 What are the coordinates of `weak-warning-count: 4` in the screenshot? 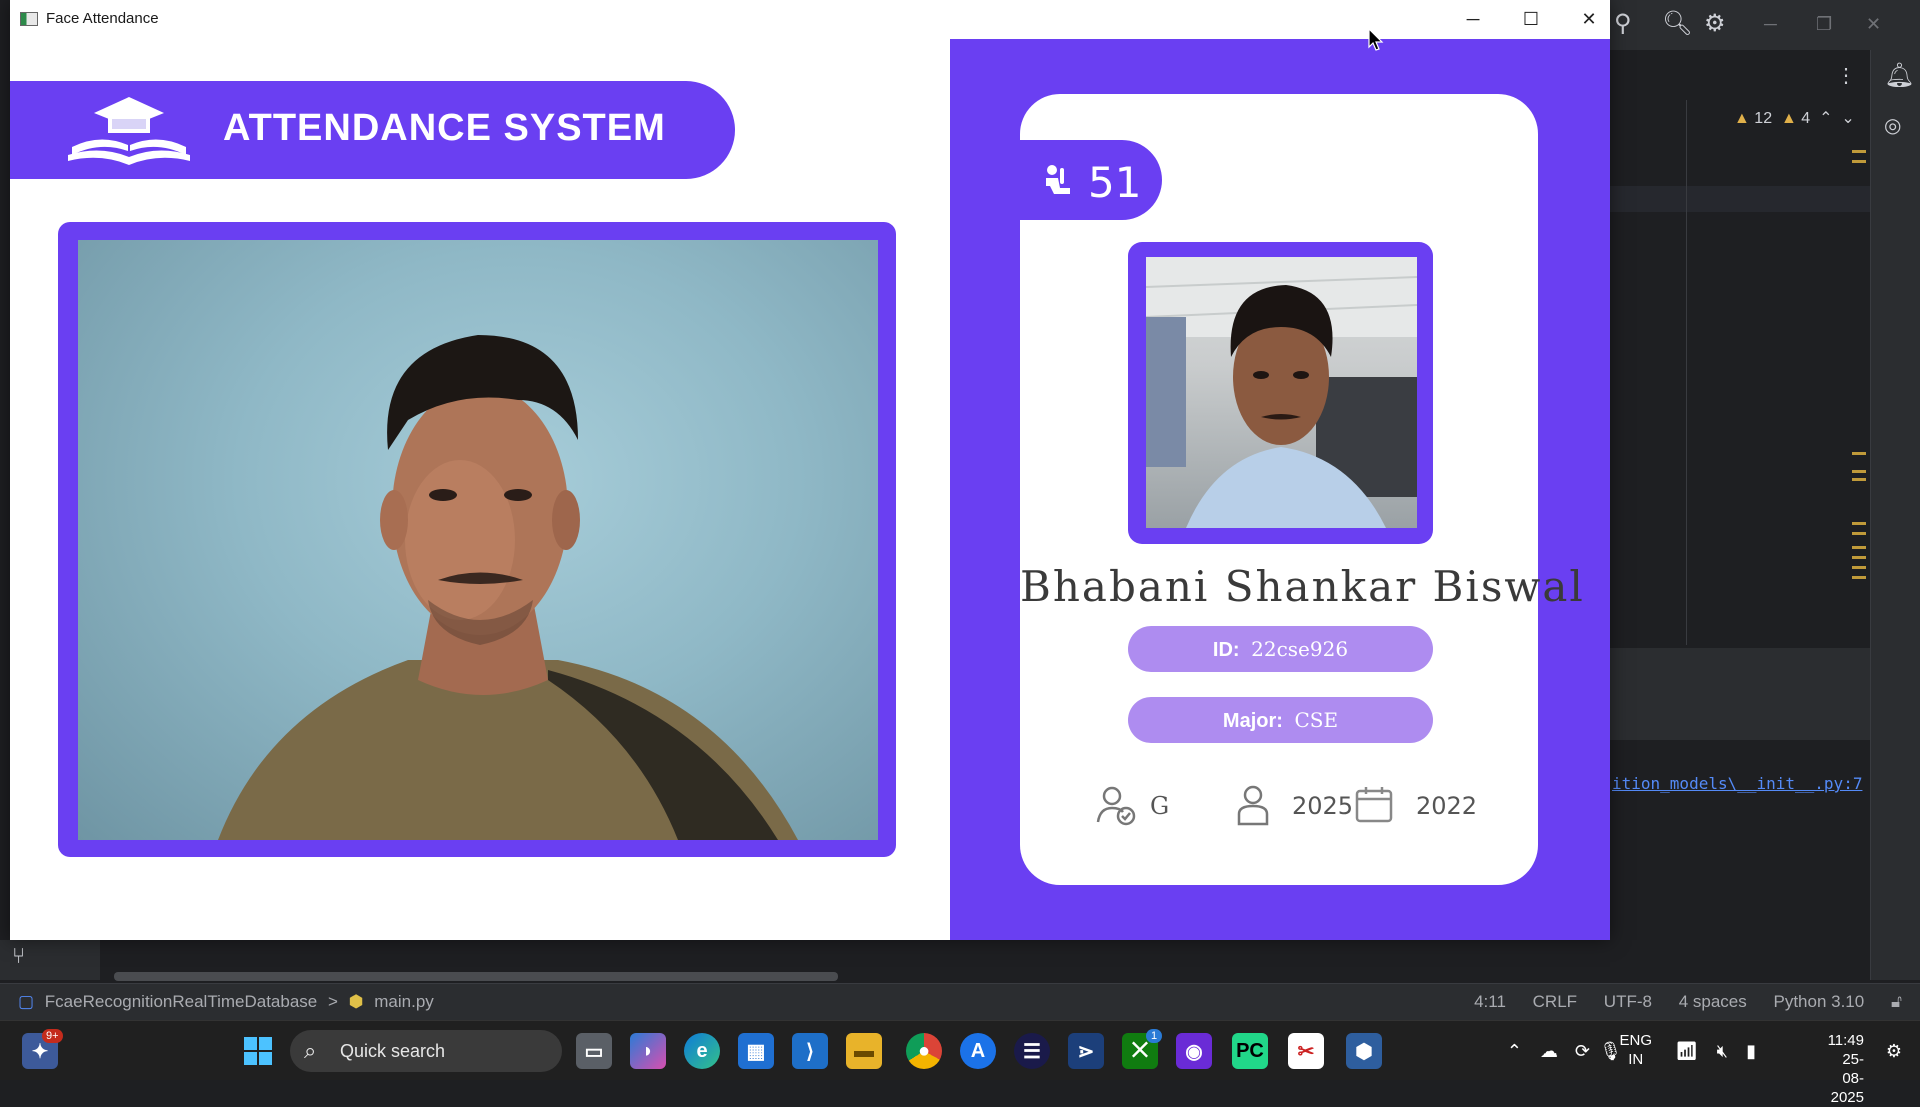 It's located at (1806, 118).